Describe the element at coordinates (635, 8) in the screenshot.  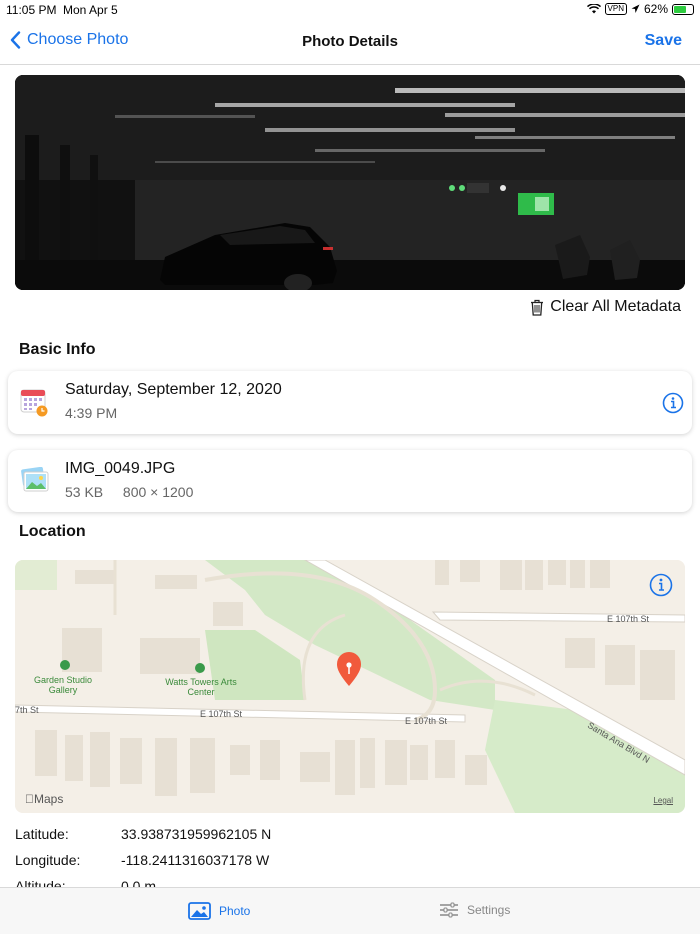
I see `location-arrow-icon` at that location.